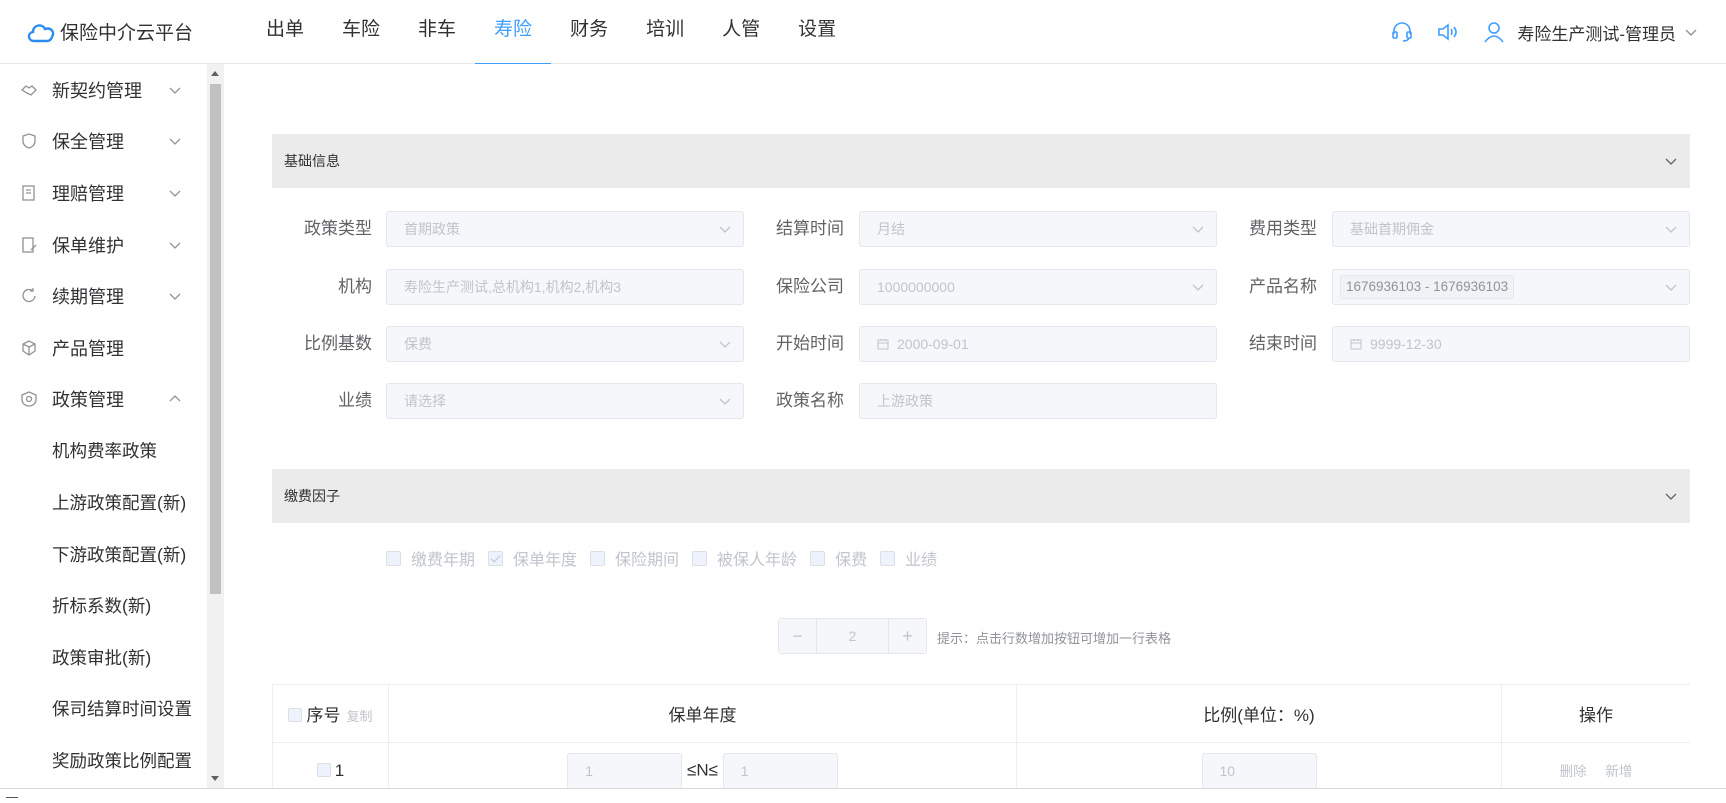 The width and height of the screenshot is (1726, 803). What do you see at coordinates (323, 769) in the screenshot?
I see `row-checkbox` at bounding box center [323, 769].